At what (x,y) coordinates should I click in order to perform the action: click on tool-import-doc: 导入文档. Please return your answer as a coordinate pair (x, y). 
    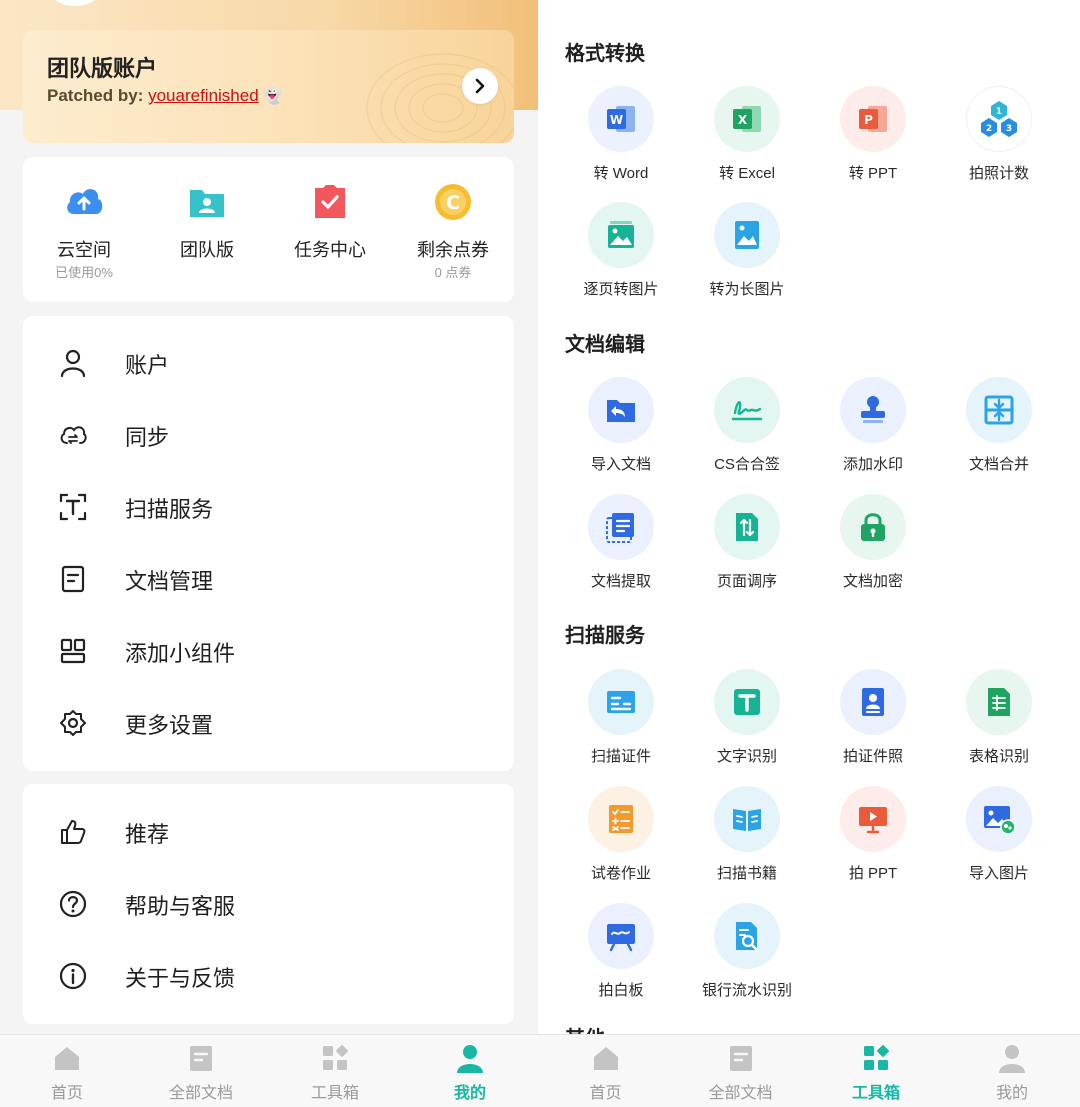
    Looking at the image, I should click on (621, 432).